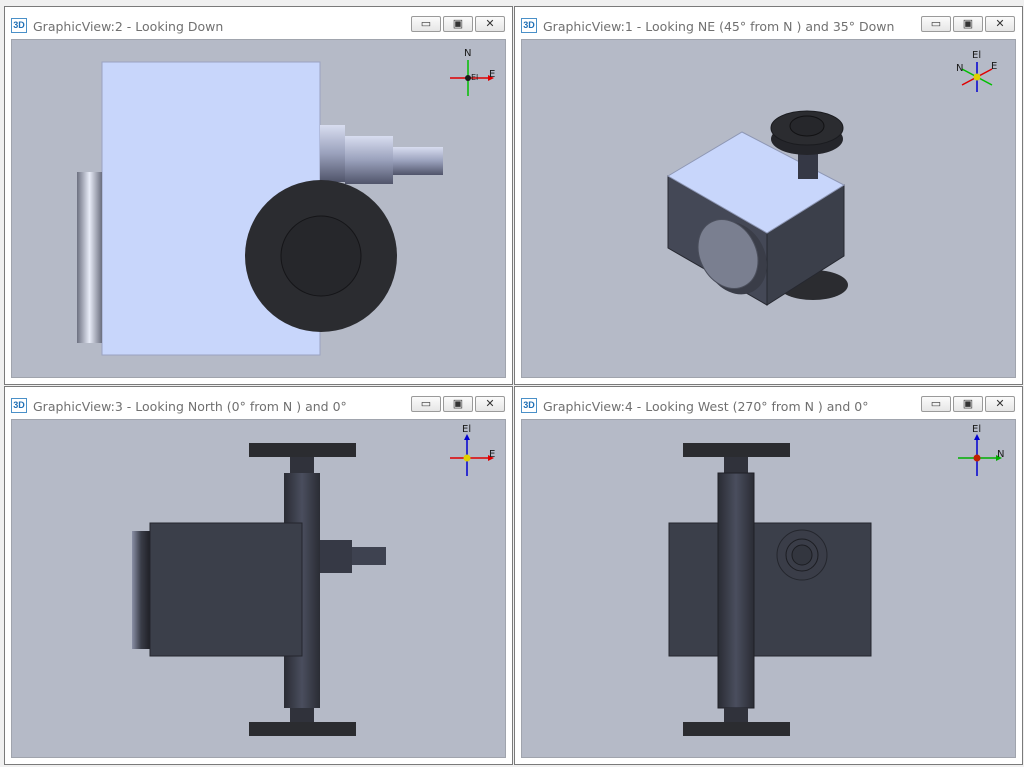 This screenshot has height=767, width=1024. What do you see at coordinates (336, 556) in the screenshot?
I see `nozzle-step` at bounding box center [336, 556].